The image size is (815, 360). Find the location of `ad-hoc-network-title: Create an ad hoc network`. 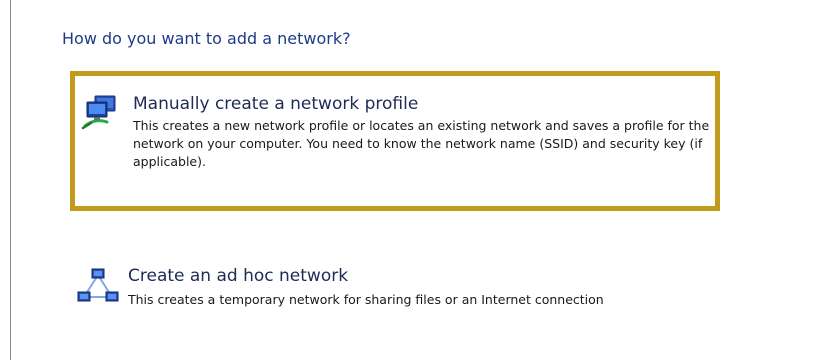

ad-hoc-network-title: Create an ad hoc network is located at coordinates (238, 276).